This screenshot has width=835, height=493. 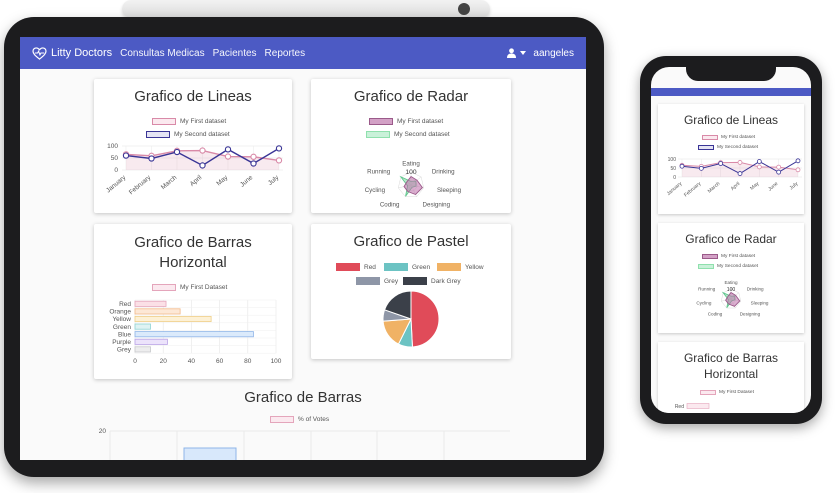 I want to click on nav-reportes: Reportes, so click(x=285, y=53).